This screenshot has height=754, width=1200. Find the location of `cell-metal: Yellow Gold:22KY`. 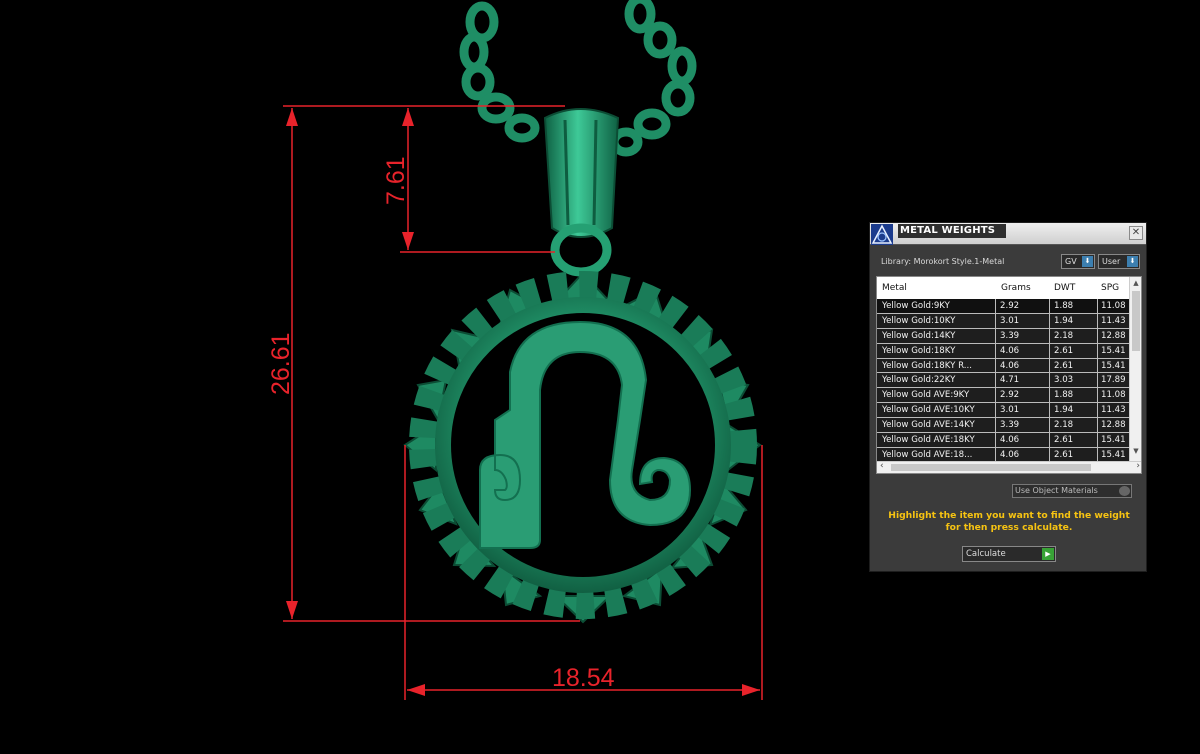

cell-metal: Yellow Gold:22KY is located at coordinates (936, 380).